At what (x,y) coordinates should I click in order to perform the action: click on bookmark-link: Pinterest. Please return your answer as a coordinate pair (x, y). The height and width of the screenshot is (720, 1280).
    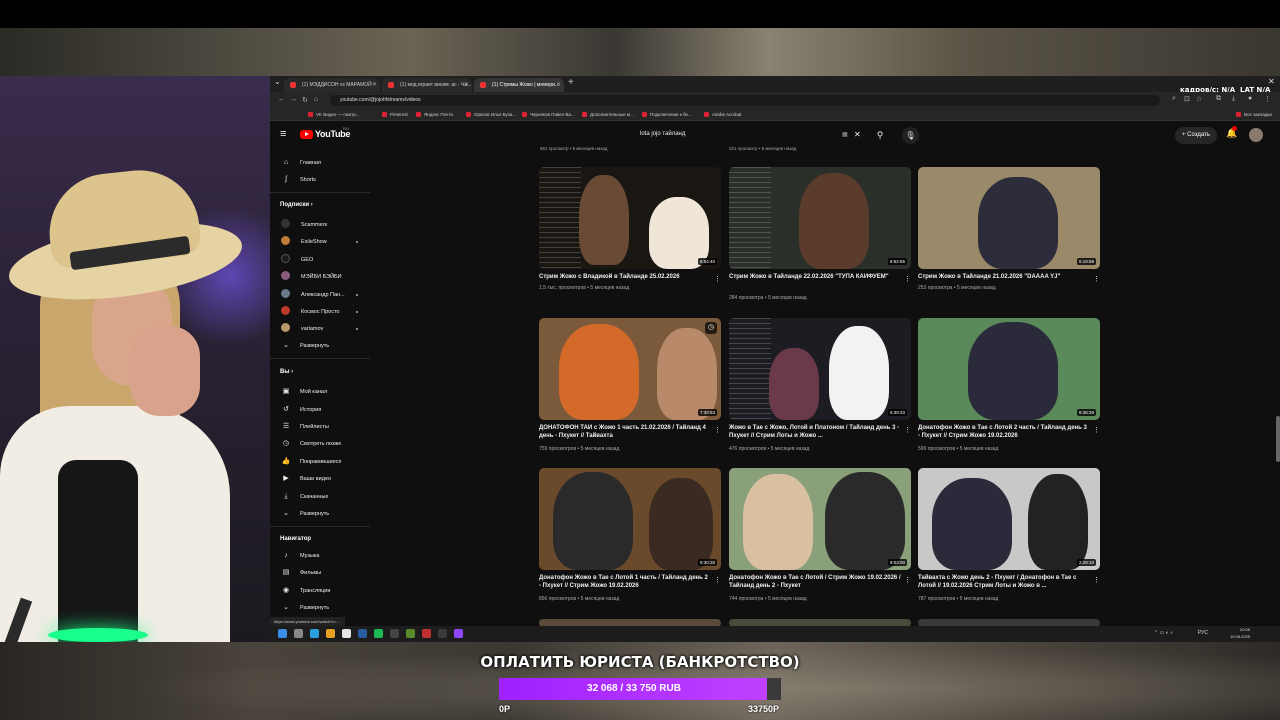
    Looking at the image, I should click on (395, 115).